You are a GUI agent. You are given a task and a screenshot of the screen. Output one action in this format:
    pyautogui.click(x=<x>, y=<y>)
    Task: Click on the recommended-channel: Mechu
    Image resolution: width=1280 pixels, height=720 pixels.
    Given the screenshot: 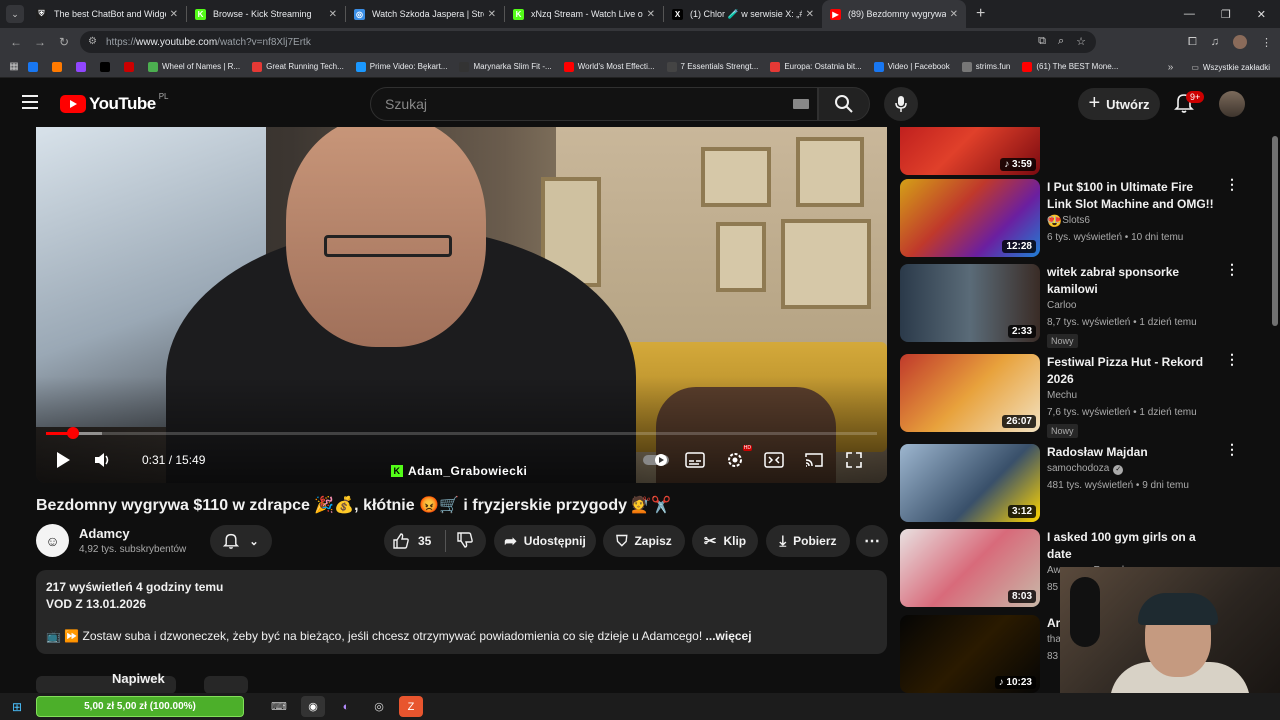 What is the action you would take?
    pyautogui.click(x=1062, y=395)
    